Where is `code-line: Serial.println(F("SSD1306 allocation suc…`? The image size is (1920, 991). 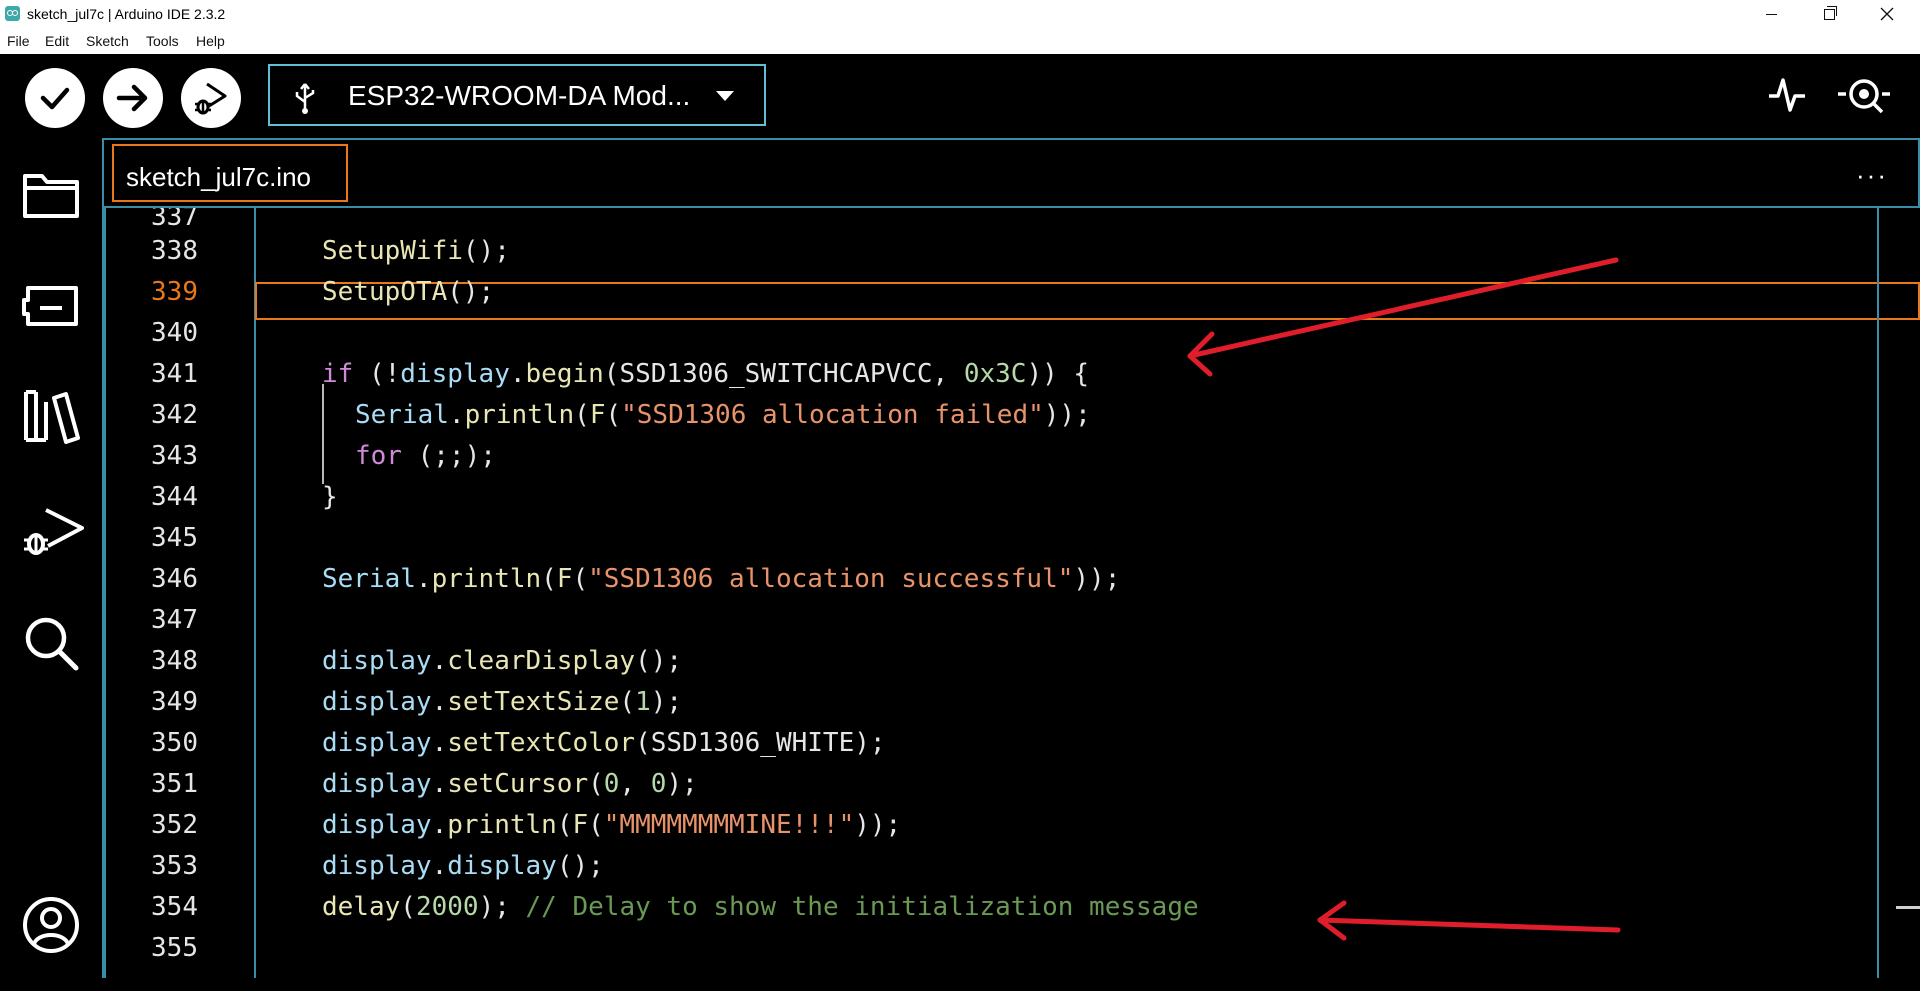 code-line: Serial.println(F("SSD1306 allocation suc… is located at coordinates (721, 579).